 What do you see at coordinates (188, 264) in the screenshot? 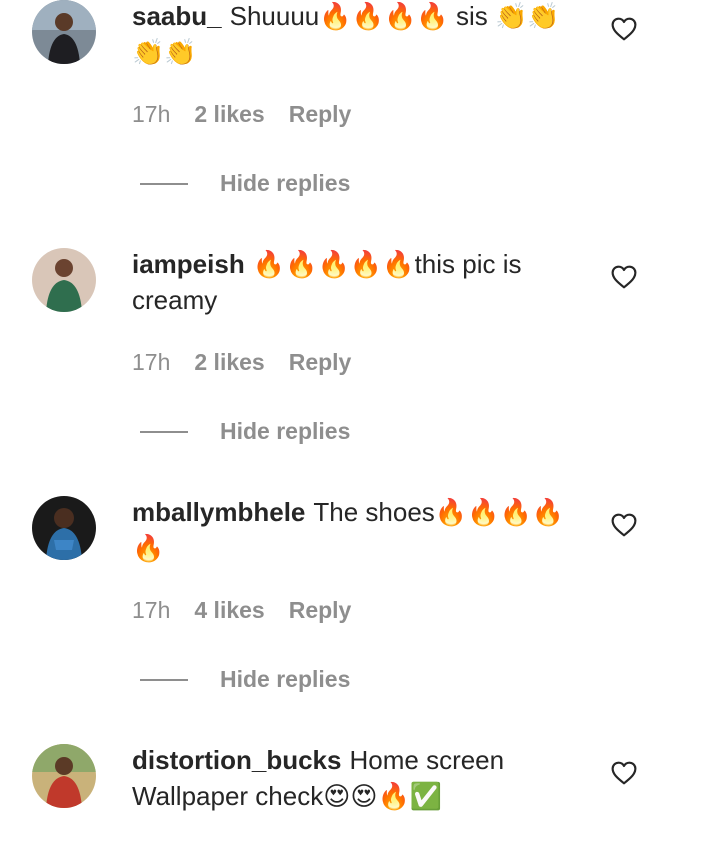
I see `comment-username: iampeish` at bounding box center [188, 264].